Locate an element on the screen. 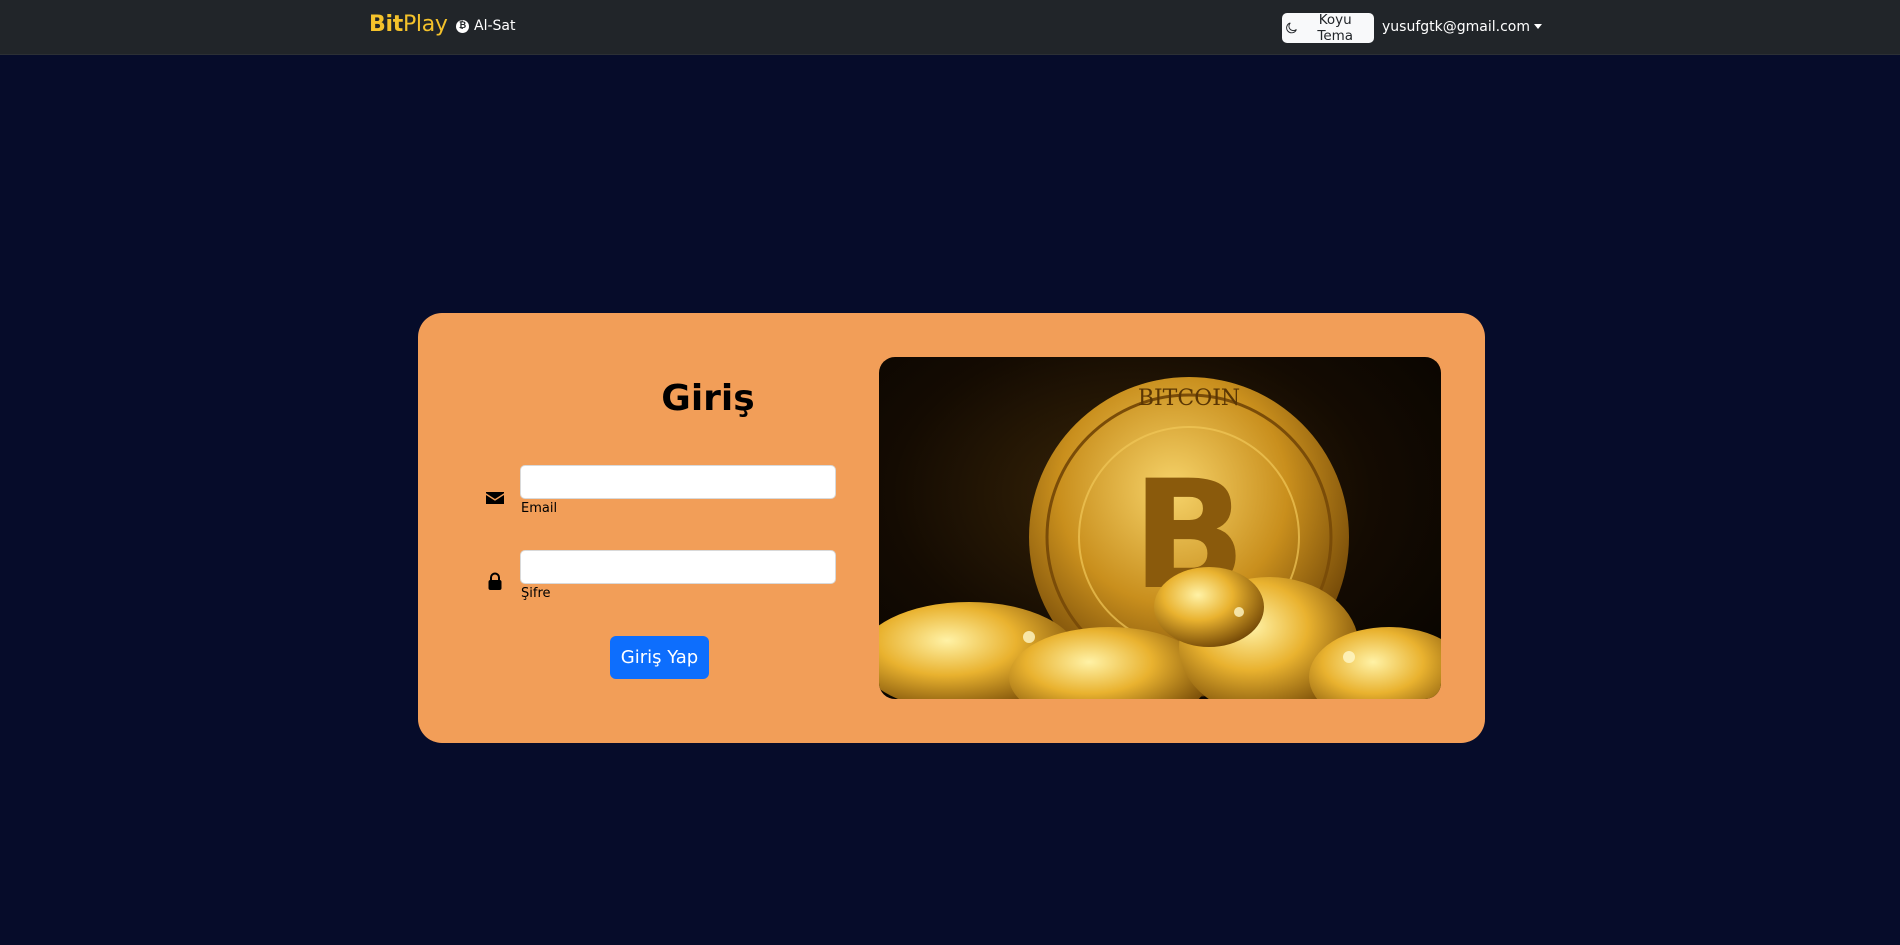 The image size is (1900, 945). bitcoin-coin-illustration: BITCOIN B is located at coordinates (1160, 538).